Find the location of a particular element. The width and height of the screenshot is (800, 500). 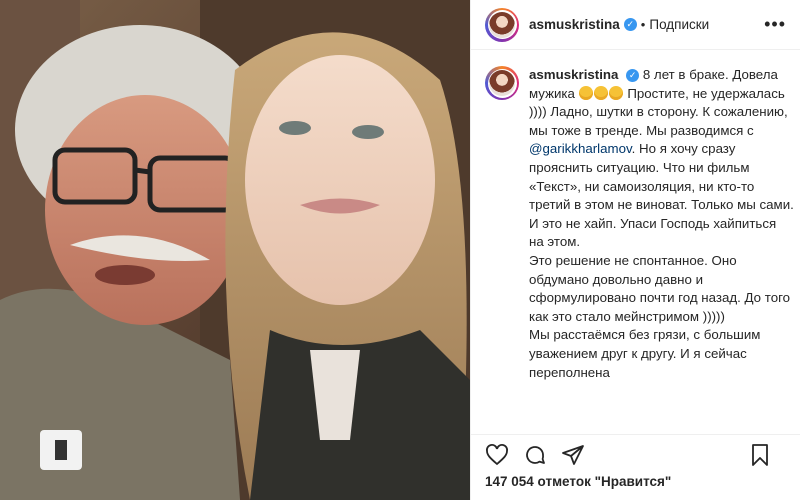

header-avatar is located at coordinates (502, 24).